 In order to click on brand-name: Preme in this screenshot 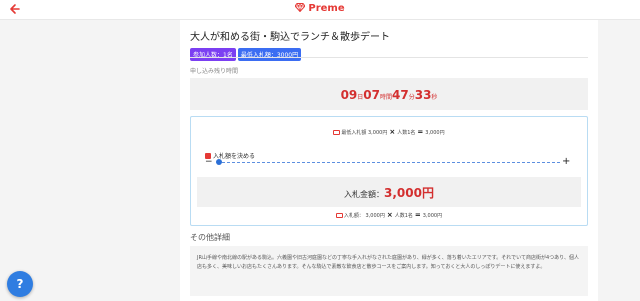, I will do `click(326, 8)`.